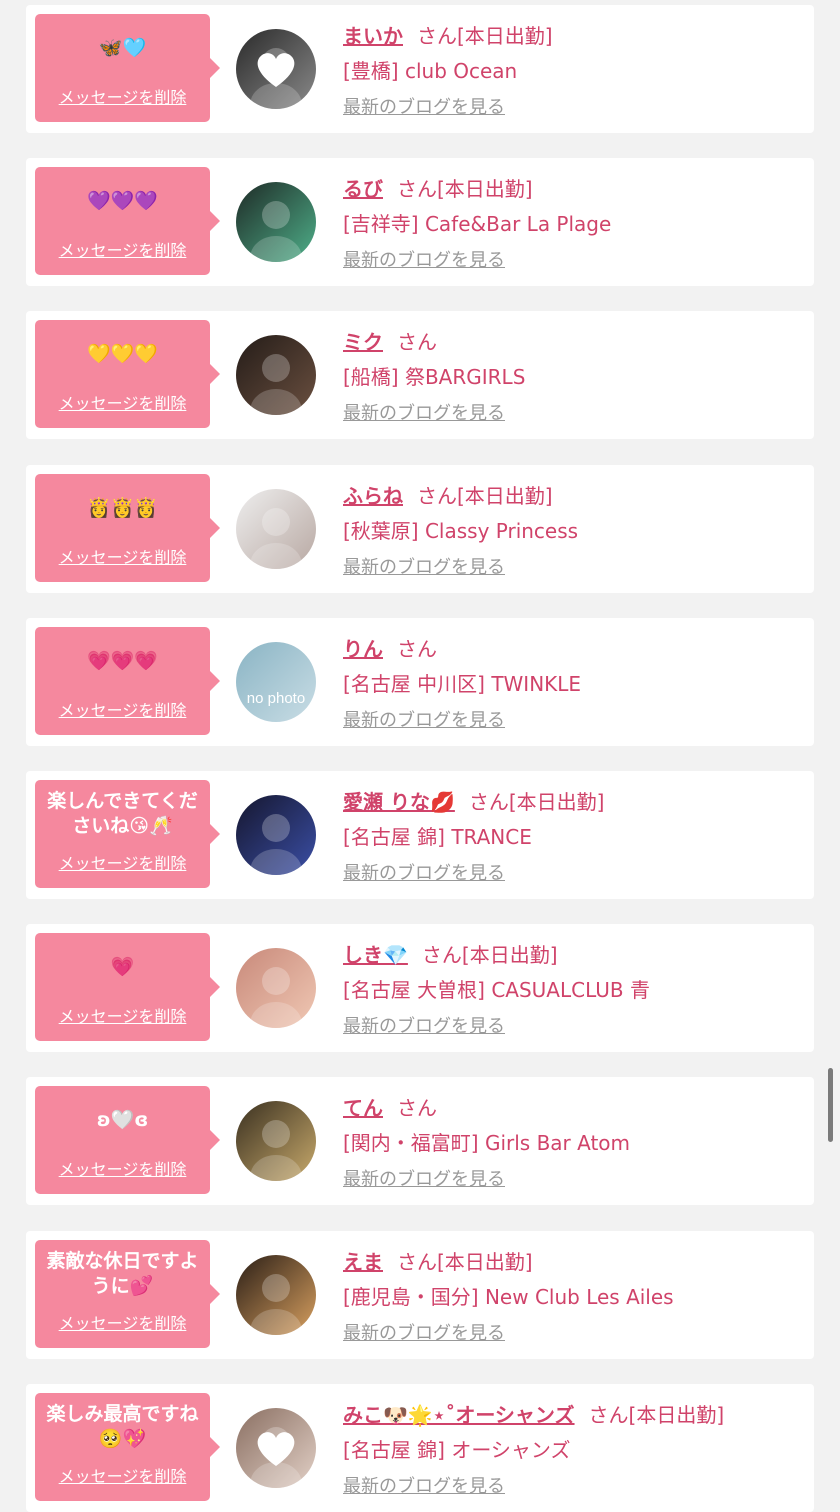 The width and height of the screenshot is (840, 1512). Describe the element at coordinates (127, 1294) in the screenshot. I see `message-bubble: 素敵な休日ですように💕 メッセージを削除` at that location.